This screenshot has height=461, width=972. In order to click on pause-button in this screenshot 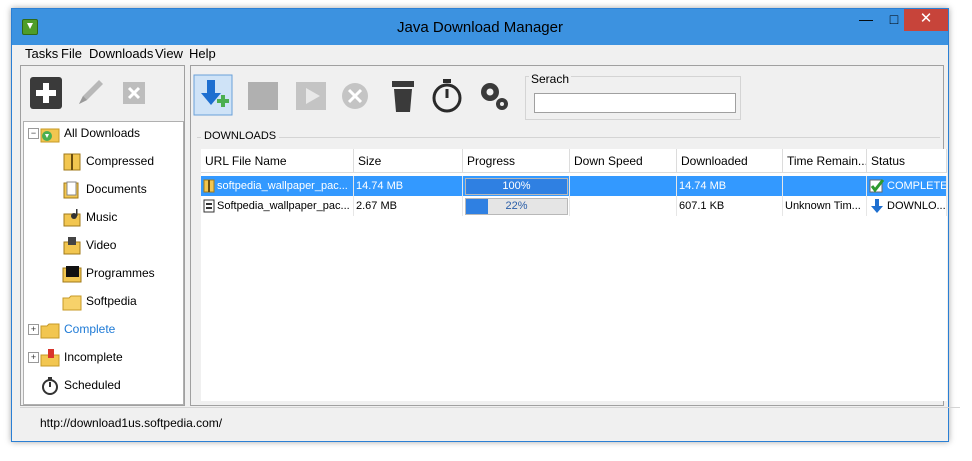, I will do `click(263, 95)`.